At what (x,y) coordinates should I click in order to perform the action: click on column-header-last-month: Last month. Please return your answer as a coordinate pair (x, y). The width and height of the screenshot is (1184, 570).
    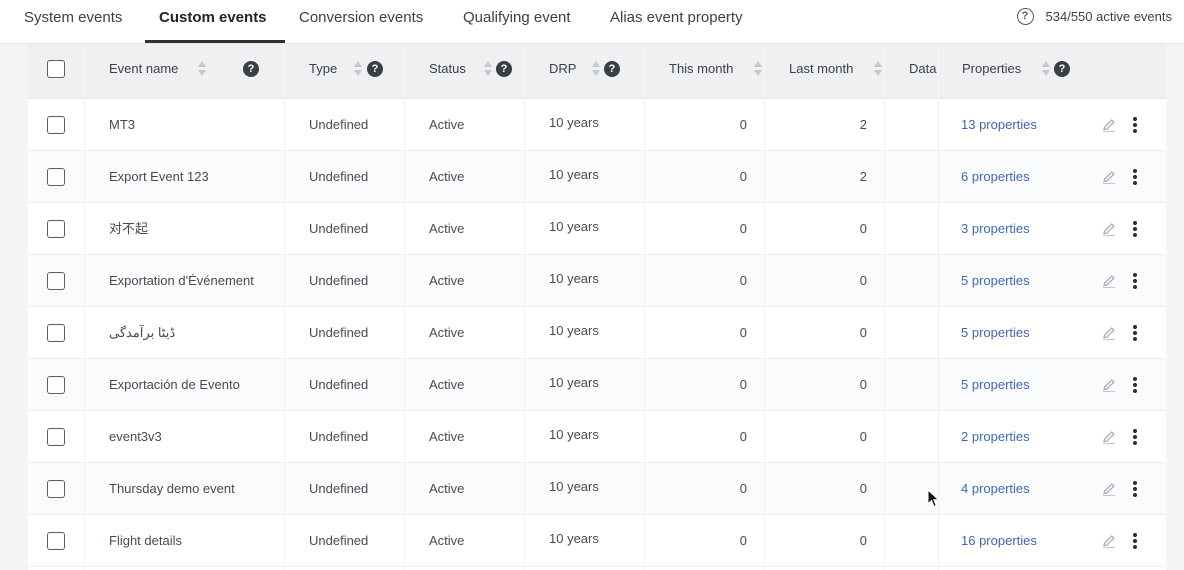
    Looking at the image, I should click on (821, 71).